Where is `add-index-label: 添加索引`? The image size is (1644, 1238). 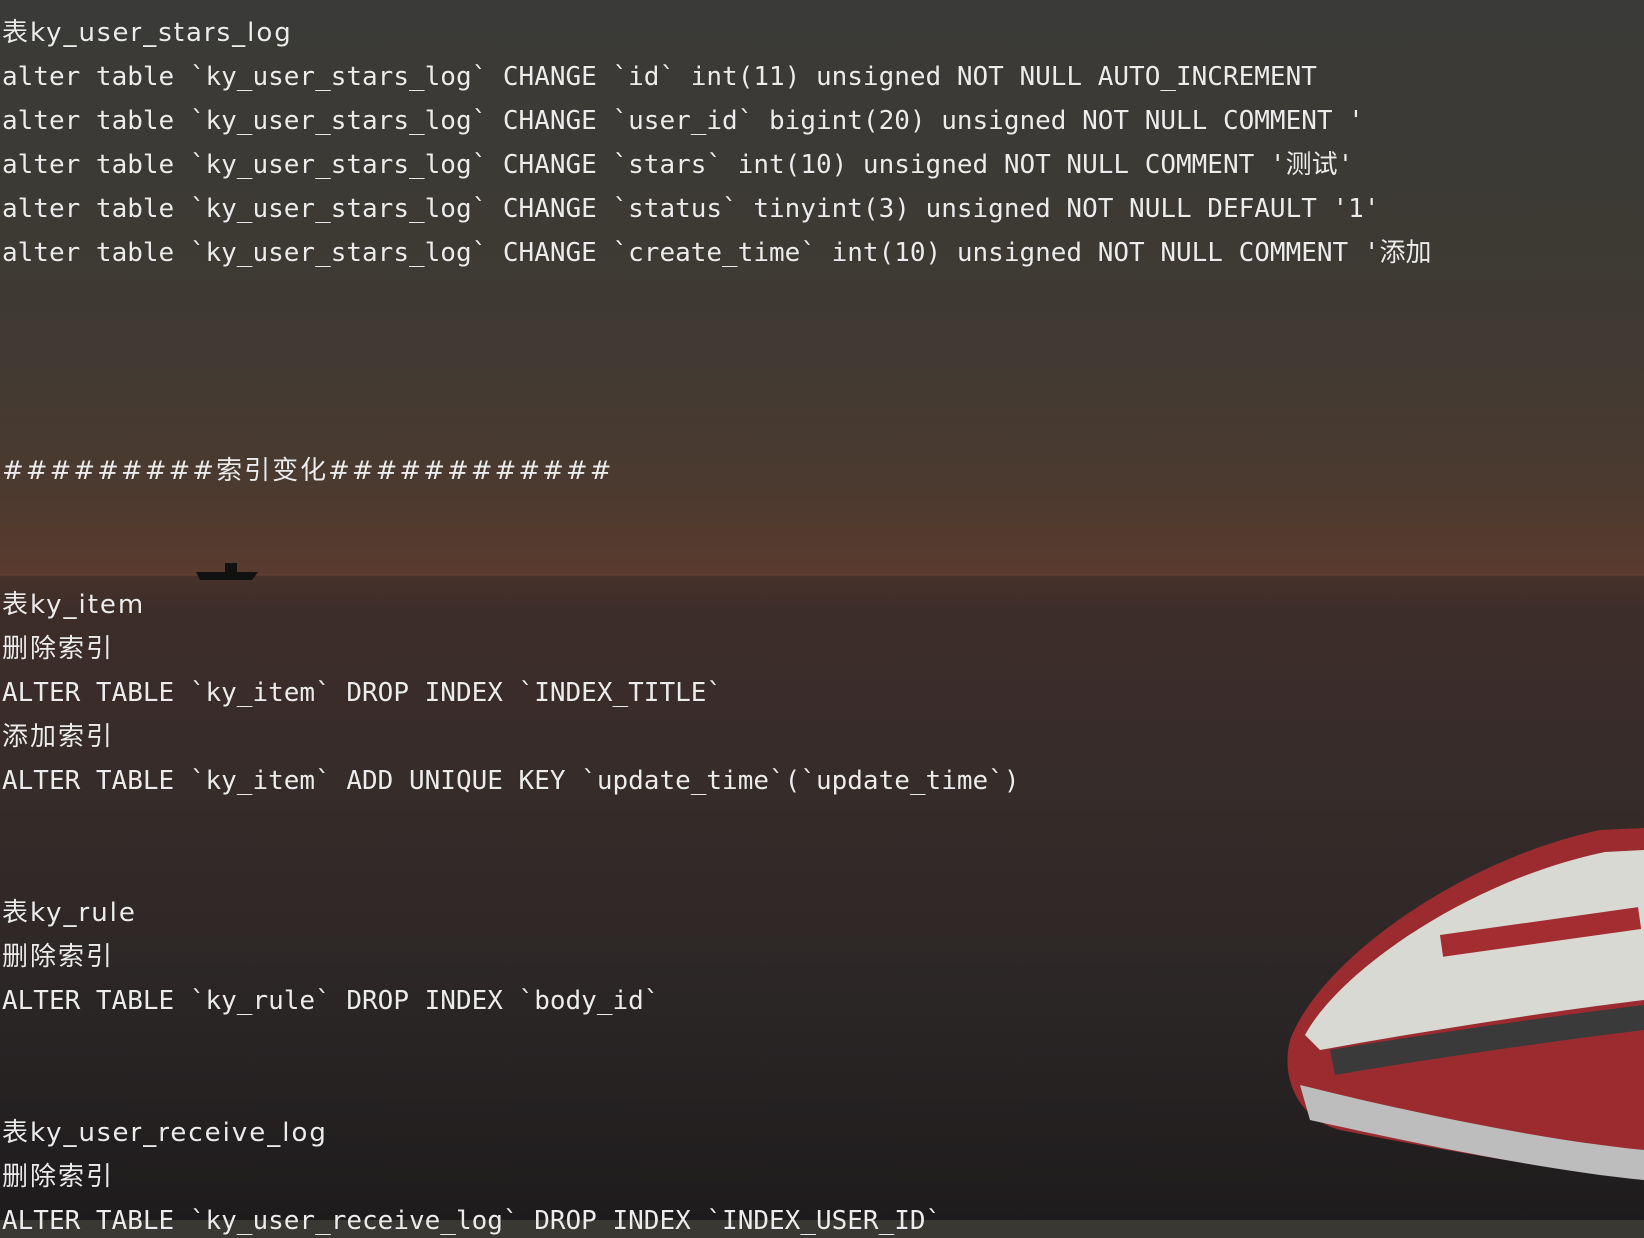 add-index-label: 添加索引 is located at coordinates (58, 737).